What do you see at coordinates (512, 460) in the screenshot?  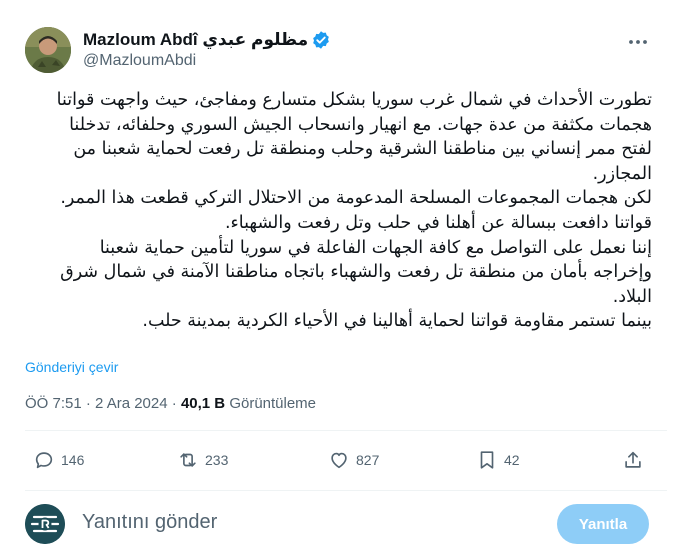 I see `bookmark-count: 42` at bounding box center [512, 460].